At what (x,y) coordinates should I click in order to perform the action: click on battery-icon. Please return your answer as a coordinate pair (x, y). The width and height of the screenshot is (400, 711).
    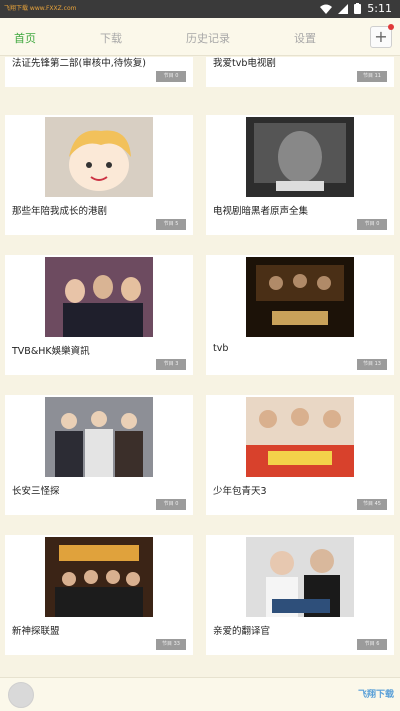
    Looking at the image, I should click on (358, 8).